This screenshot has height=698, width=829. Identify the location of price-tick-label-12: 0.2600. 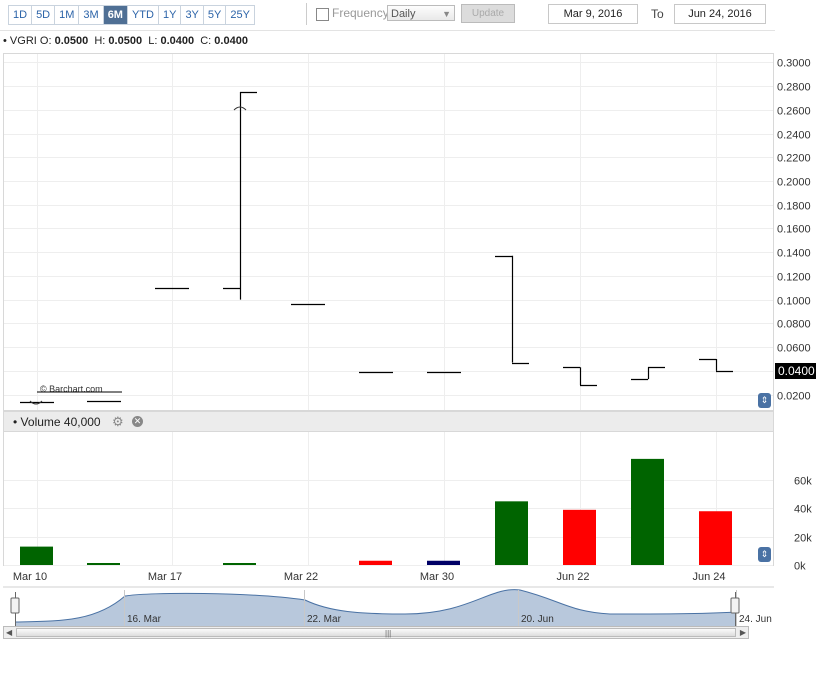
(794, 112).